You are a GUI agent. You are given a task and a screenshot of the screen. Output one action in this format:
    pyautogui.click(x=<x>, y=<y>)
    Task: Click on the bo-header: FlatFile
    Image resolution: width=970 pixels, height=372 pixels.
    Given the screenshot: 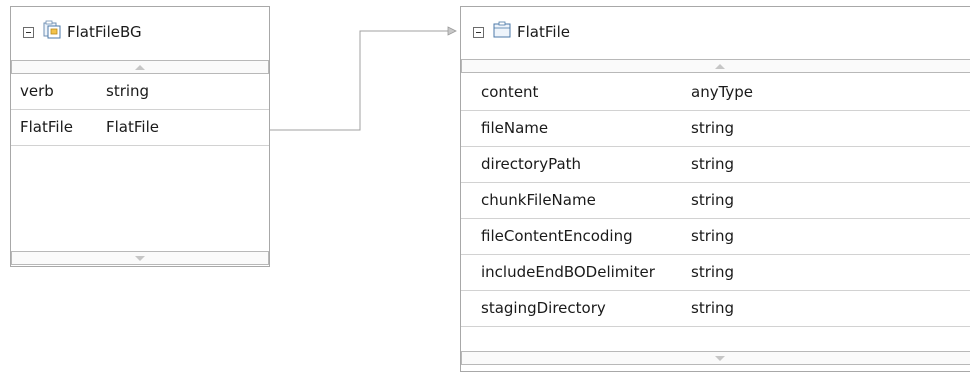 What is the action you would take?
    pyautogui.click(x=715, y=32)
    